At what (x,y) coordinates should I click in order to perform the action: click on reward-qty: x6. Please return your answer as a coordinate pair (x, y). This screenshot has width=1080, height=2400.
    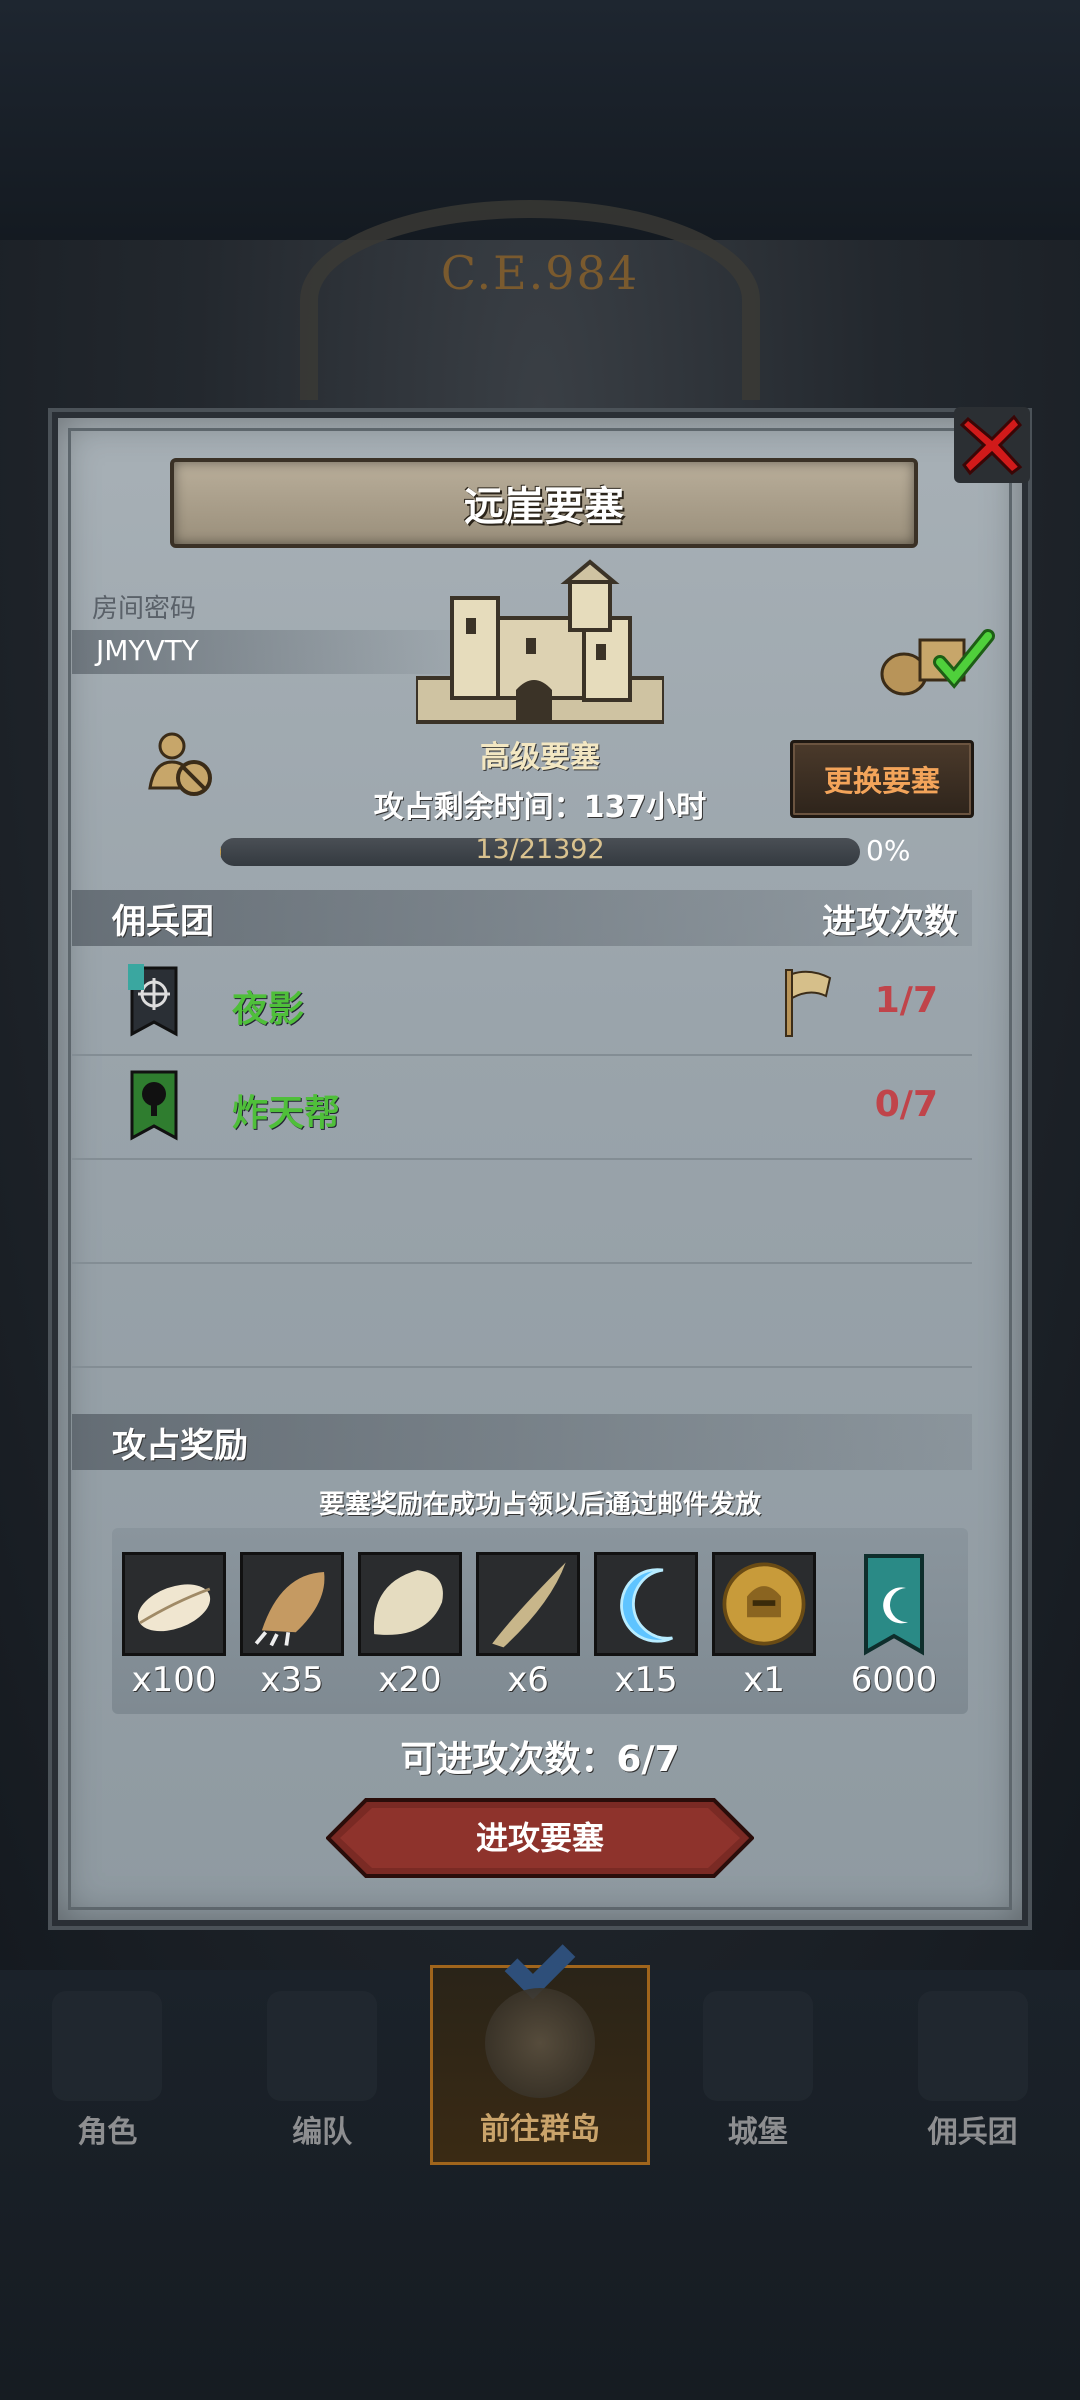
    Looking at the image, I should click on (528, 1680).